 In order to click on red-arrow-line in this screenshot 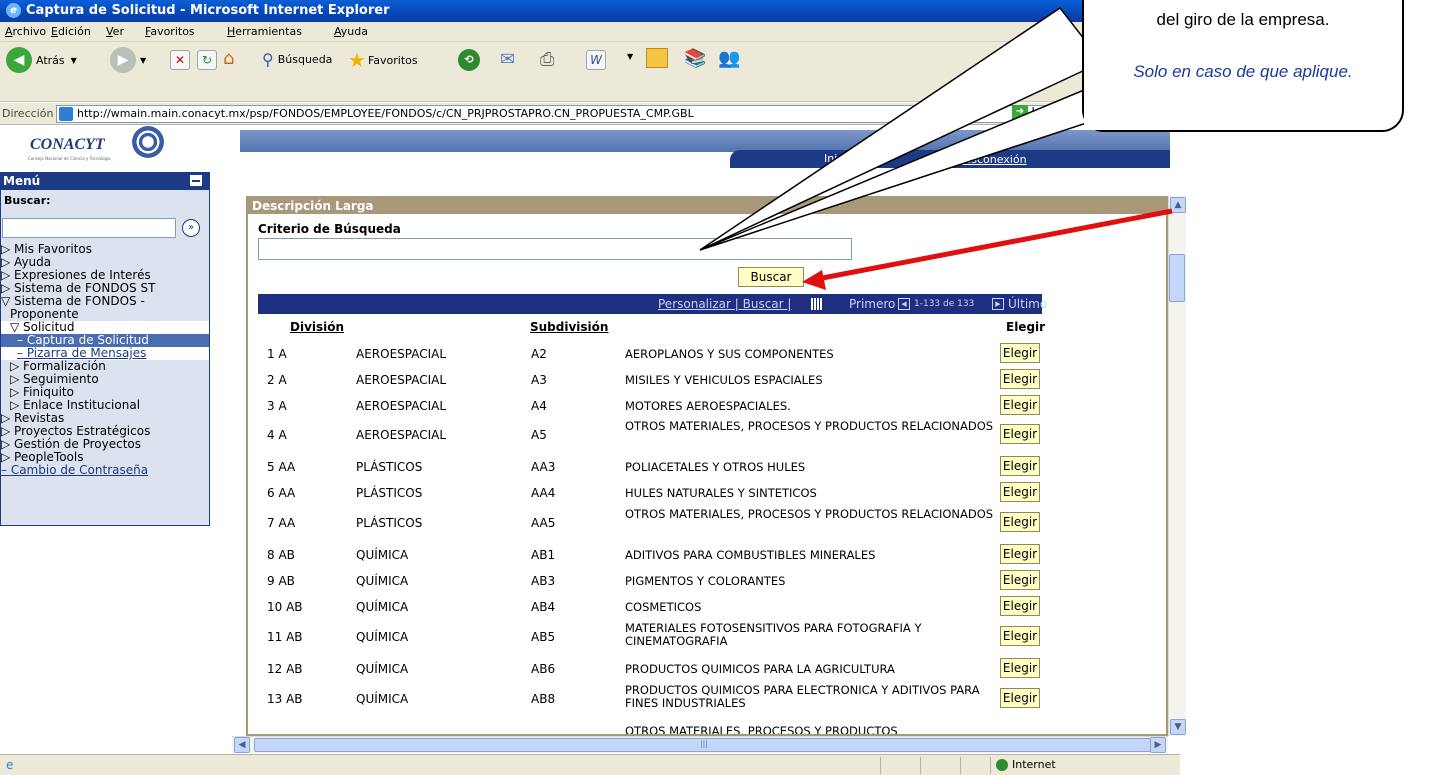, I will do `click(992, 245)`.